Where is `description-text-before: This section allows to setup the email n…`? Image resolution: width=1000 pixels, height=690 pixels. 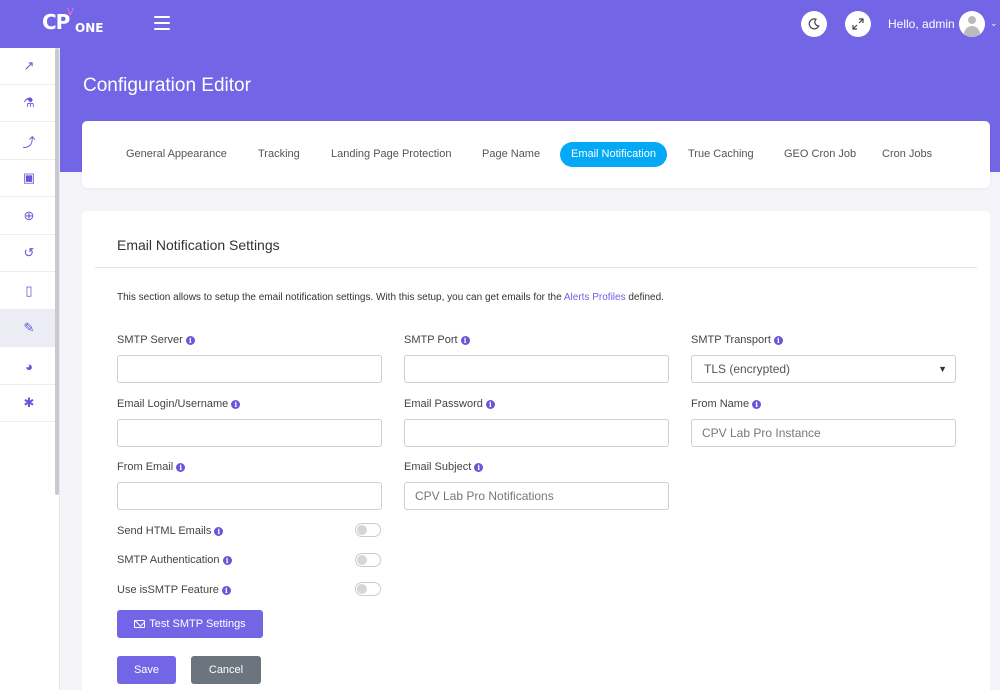 description-text-before: This section allows to setup the email n… is located at coordinates (340, 297).